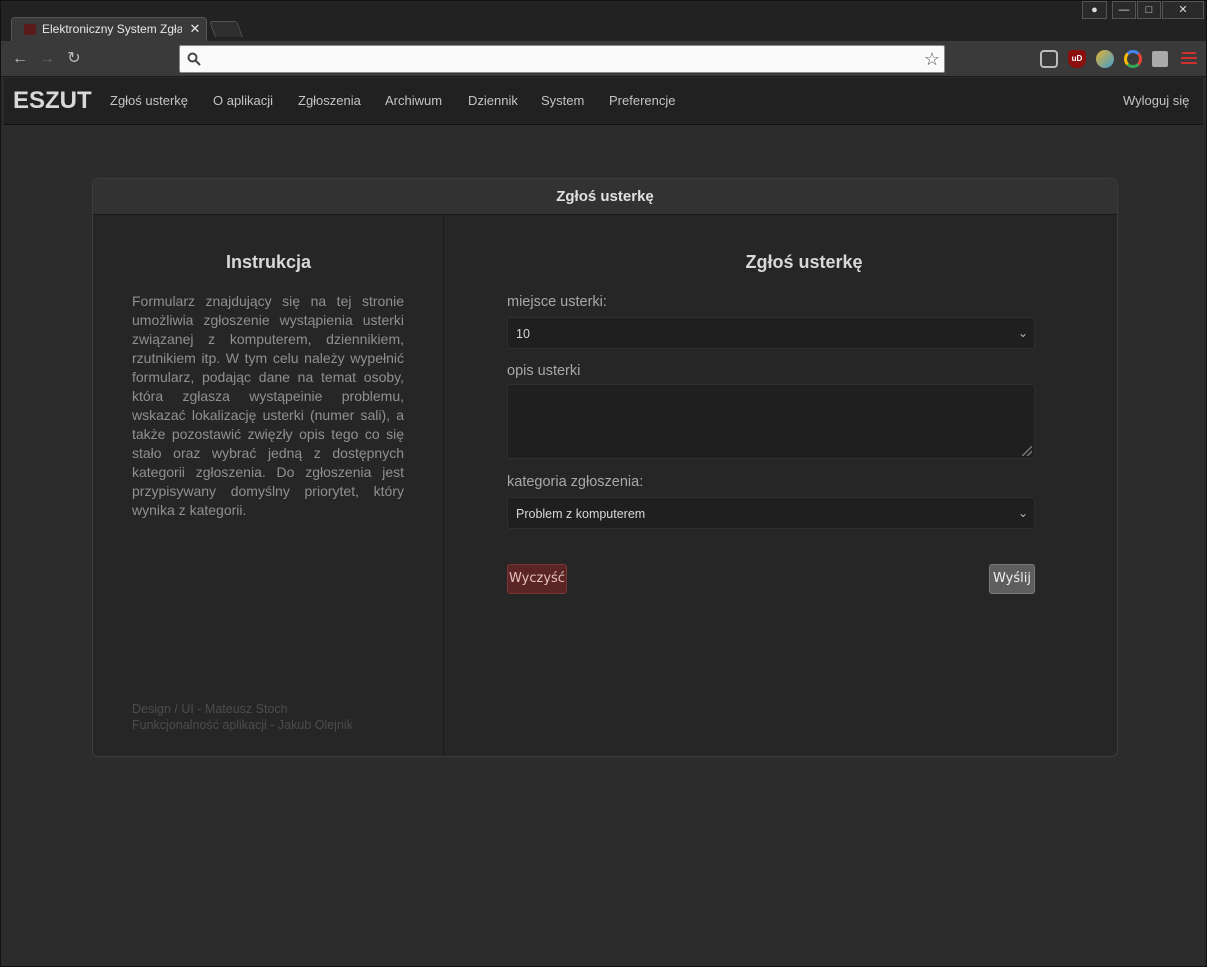  What do you see at coordinates (226, 29) in the screenshot?
I see `new-tab-button` at bounding box center [226, 29].